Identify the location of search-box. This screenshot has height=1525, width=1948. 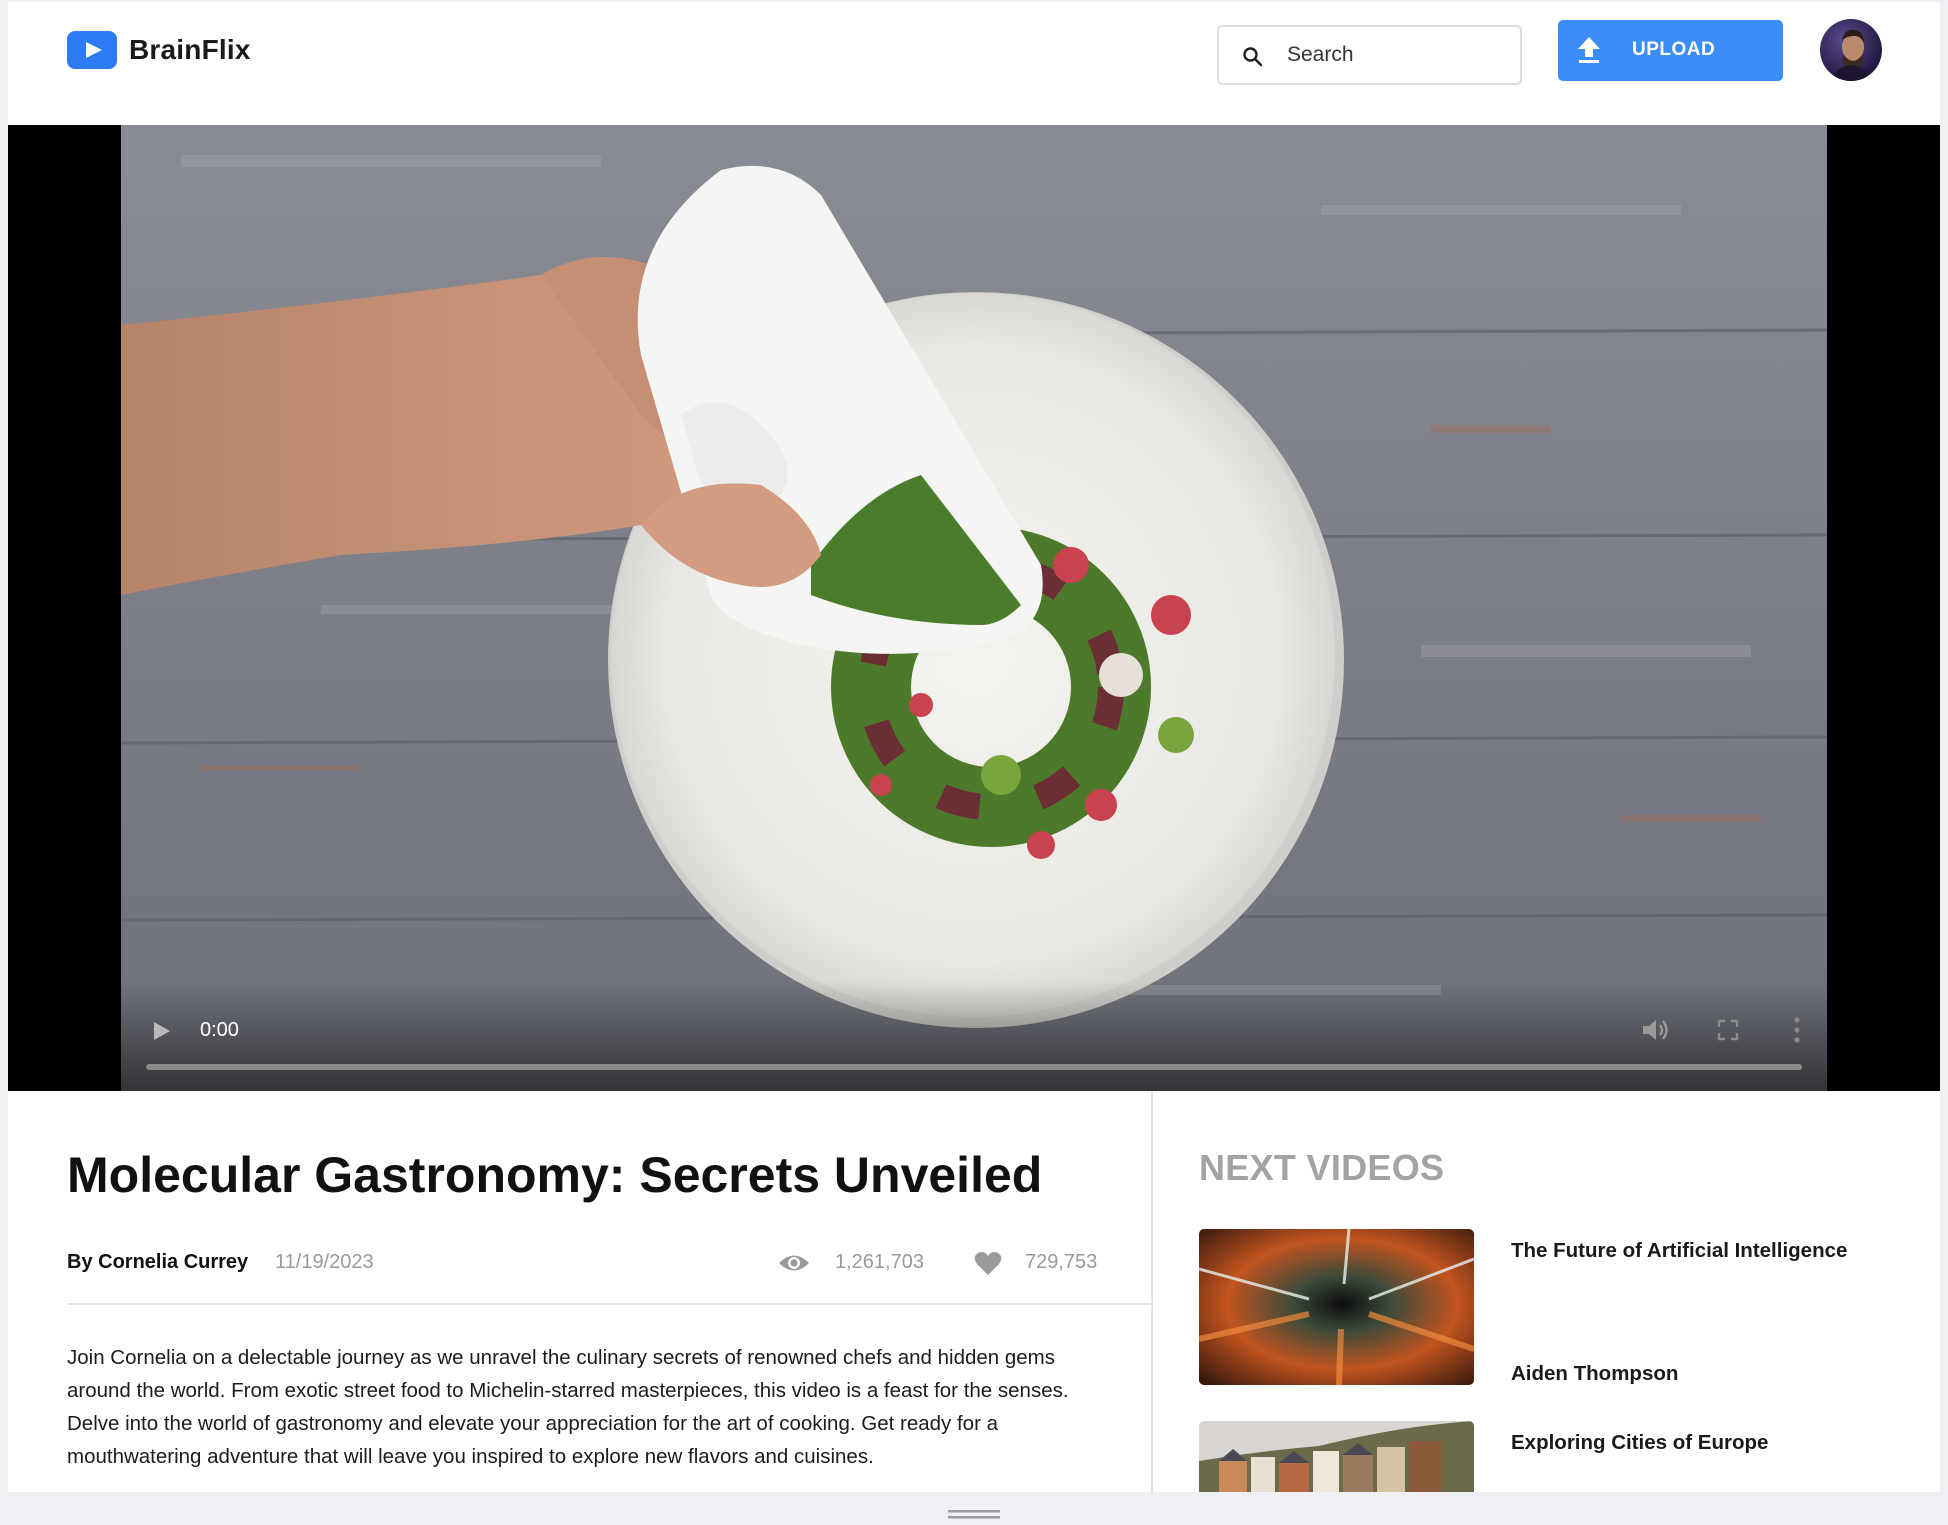
(1369, 55).